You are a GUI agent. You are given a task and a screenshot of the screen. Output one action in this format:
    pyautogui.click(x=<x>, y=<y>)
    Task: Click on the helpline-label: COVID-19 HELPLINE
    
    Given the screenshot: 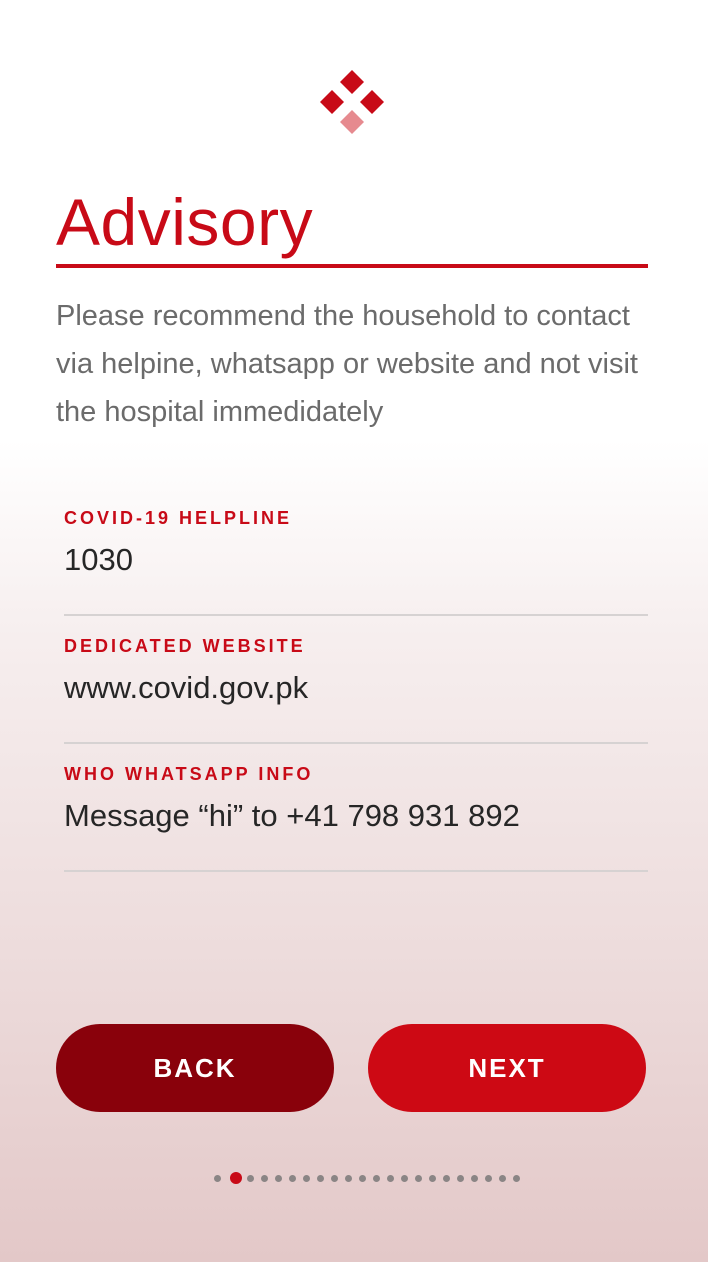 What is the action you would take?
    pyautogui.click(x=178, y=518)
    